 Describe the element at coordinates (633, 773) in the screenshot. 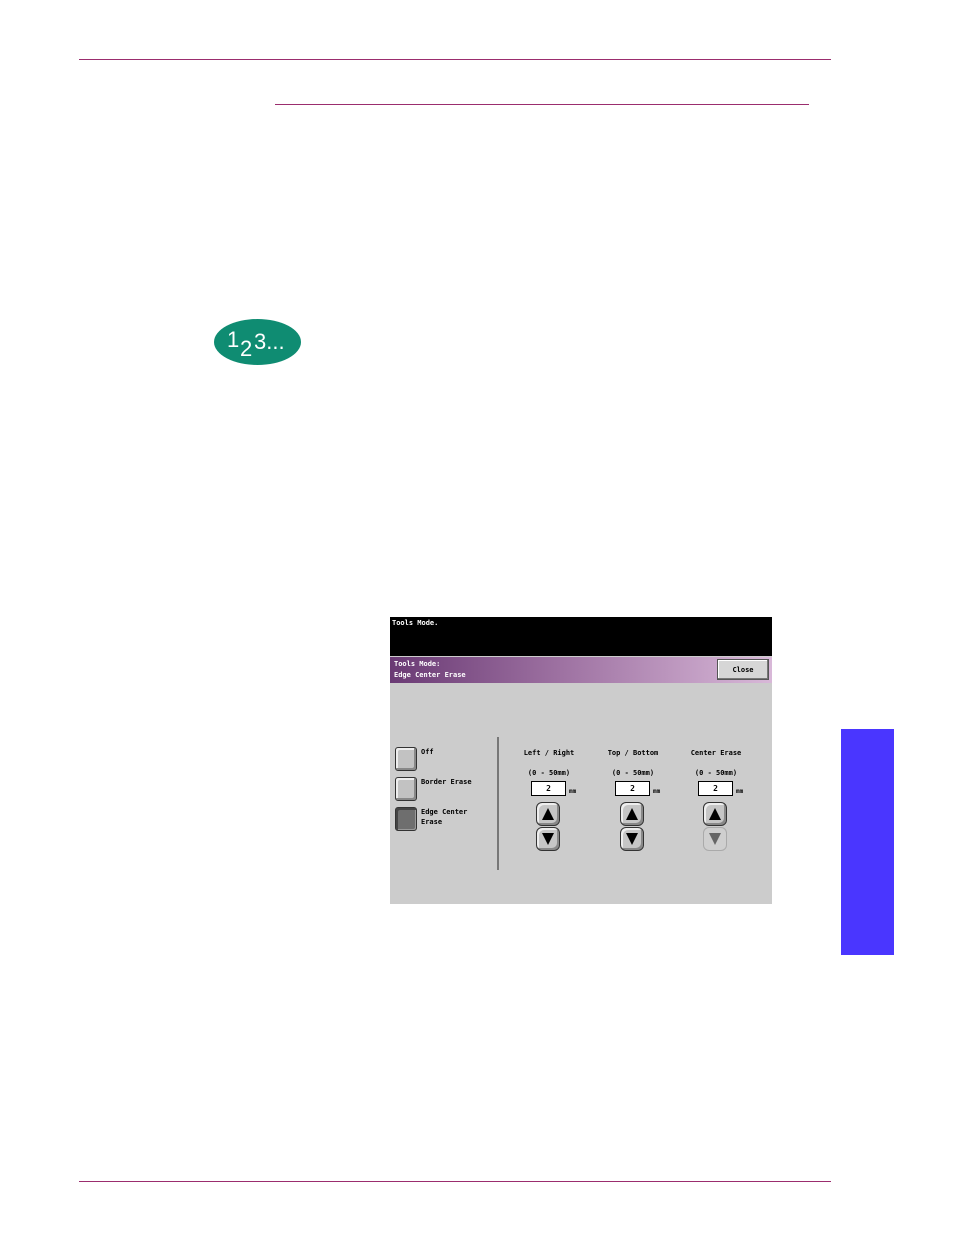

I see `top-bottom-range: (0 - 50mm)` at that location.